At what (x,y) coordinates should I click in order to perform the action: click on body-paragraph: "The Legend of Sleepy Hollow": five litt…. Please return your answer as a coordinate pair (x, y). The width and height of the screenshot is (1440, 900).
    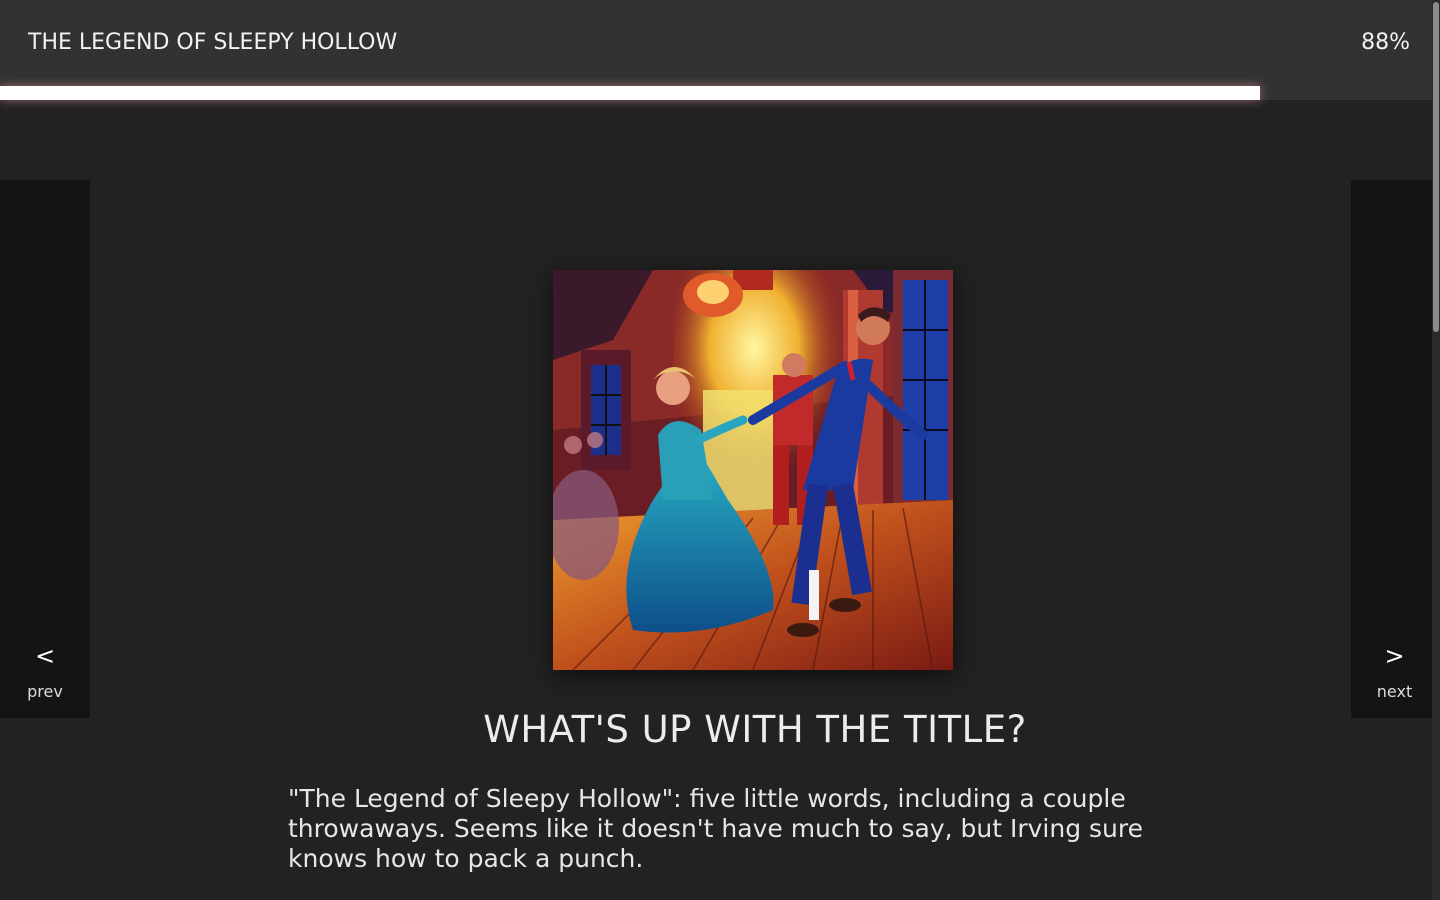
    Looking at the image, I should click on (716, 828).